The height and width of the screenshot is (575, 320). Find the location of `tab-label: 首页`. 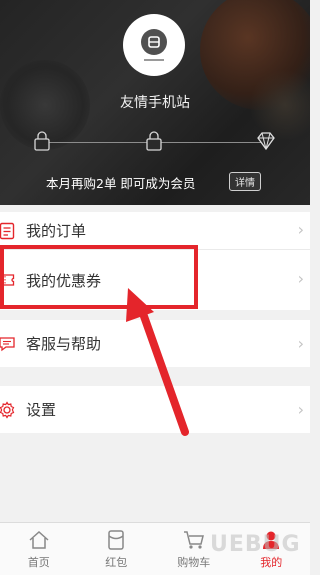

tab-label: 首页 is located at coordinates (38, 562).